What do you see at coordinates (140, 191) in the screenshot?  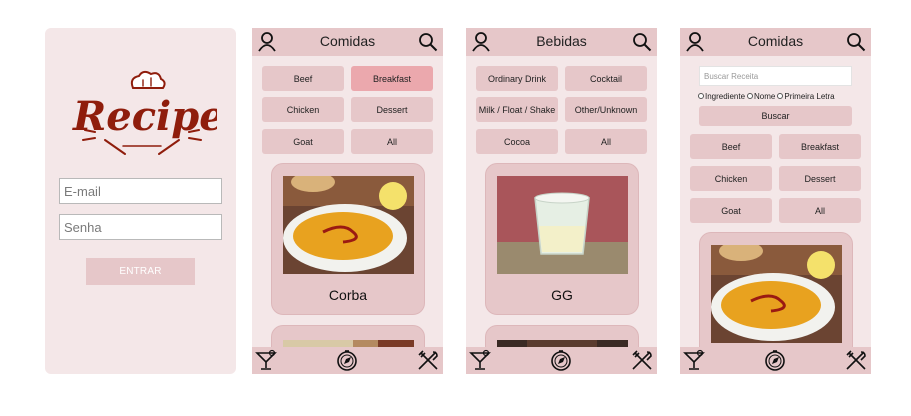 I see `email-field` at bounding box center [140, 191].